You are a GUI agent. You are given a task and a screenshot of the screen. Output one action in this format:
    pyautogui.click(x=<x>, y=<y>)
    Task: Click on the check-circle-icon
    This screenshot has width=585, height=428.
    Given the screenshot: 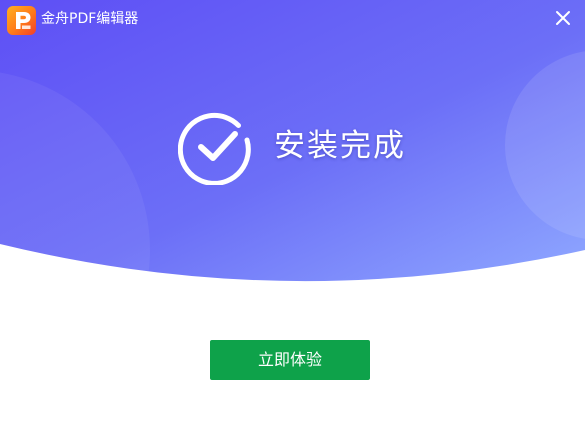 What is the action you would take?
    pyautogui.click(x=214, y=148)
    